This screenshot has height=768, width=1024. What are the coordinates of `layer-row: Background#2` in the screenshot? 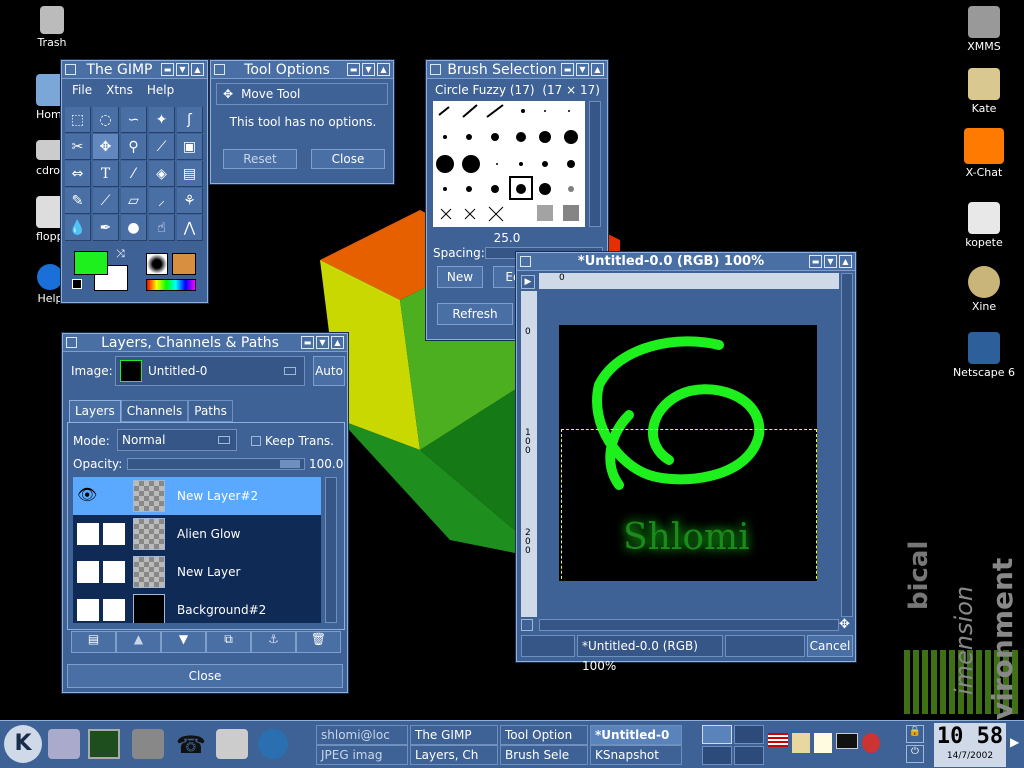 It's located at (197, 607).